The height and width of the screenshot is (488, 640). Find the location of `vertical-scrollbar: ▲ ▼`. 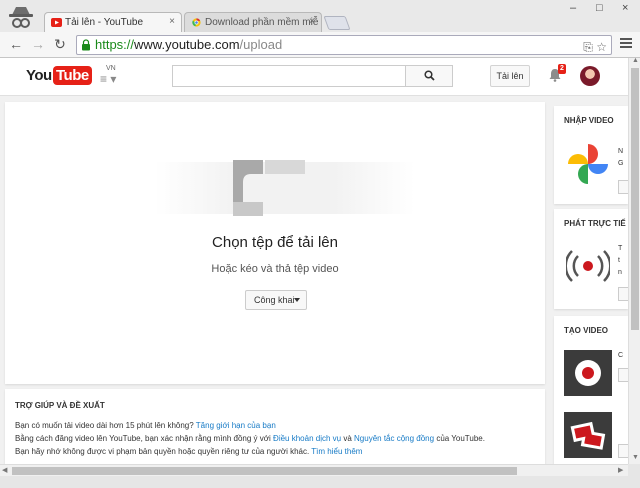

vertical-scrollbar: ▲ ▼ is located at coordinates (634, 260).